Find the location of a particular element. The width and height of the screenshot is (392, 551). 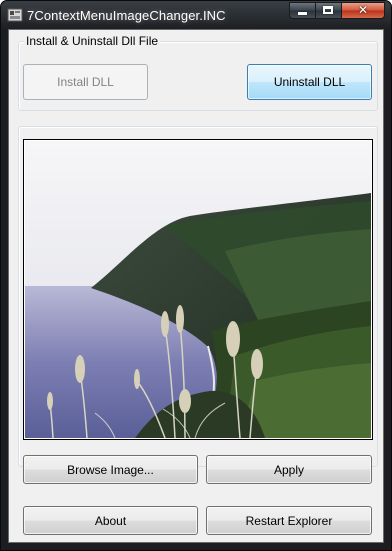

restart-explorer-button: Restart Explorer is located at coordinates (289, 520).